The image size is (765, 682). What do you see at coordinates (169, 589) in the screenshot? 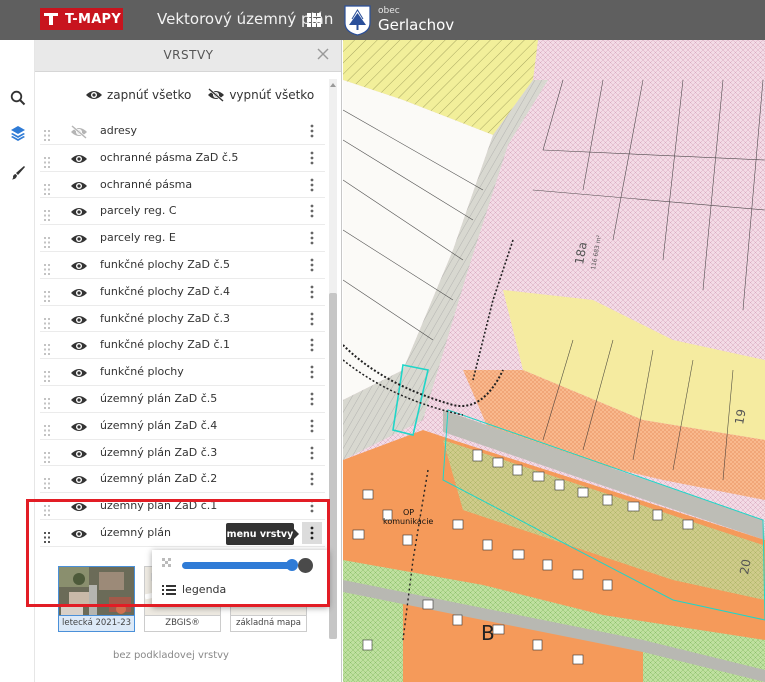
I see `list-icon` at bounding box center [169, 589].